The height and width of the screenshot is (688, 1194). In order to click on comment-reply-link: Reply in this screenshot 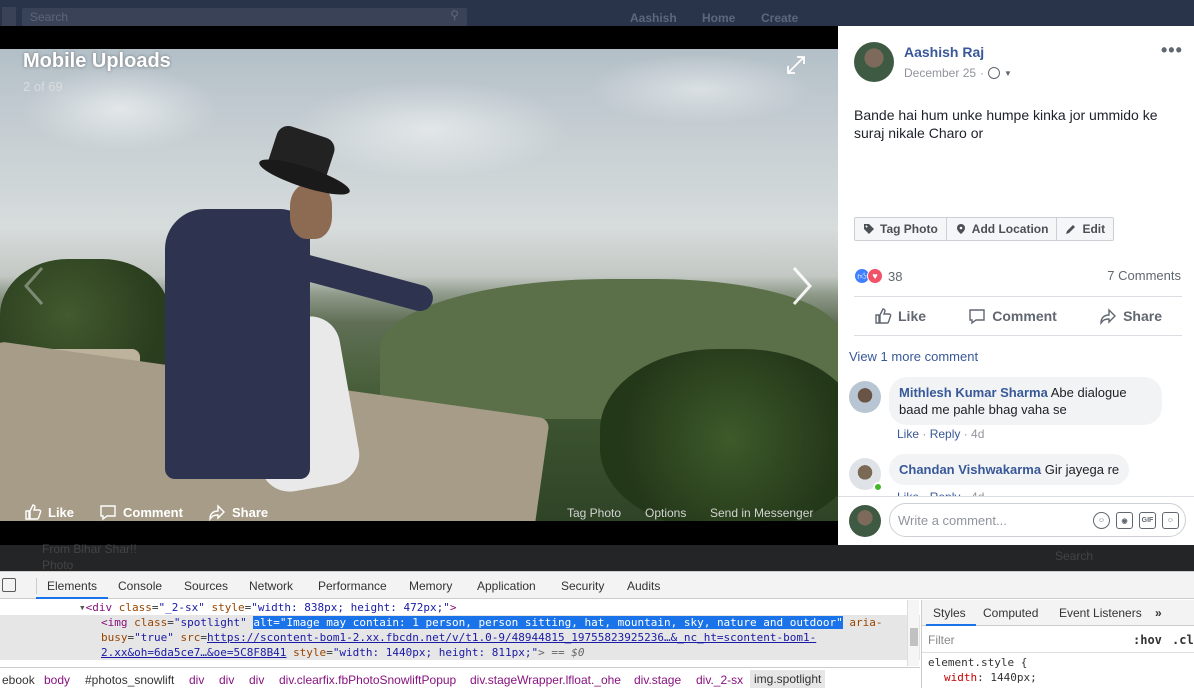, I will do `click(945, 434)`.